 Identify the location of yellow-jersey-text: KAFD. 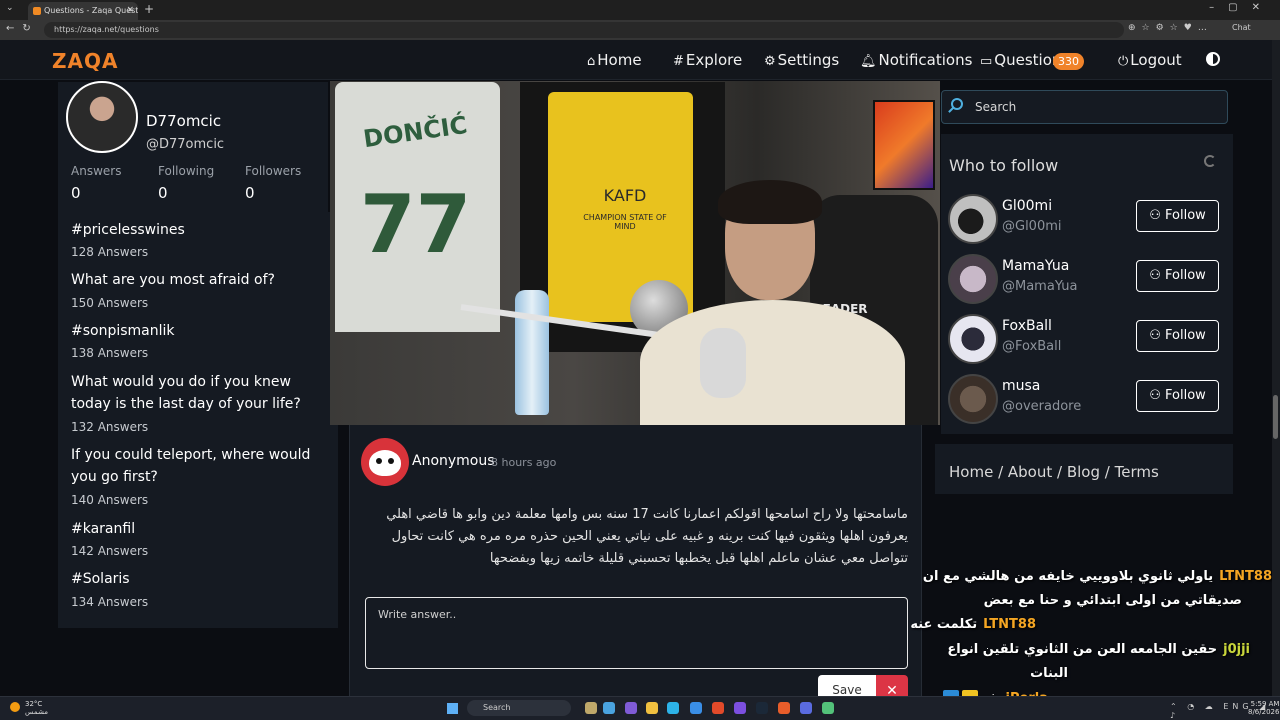
(625, 195).